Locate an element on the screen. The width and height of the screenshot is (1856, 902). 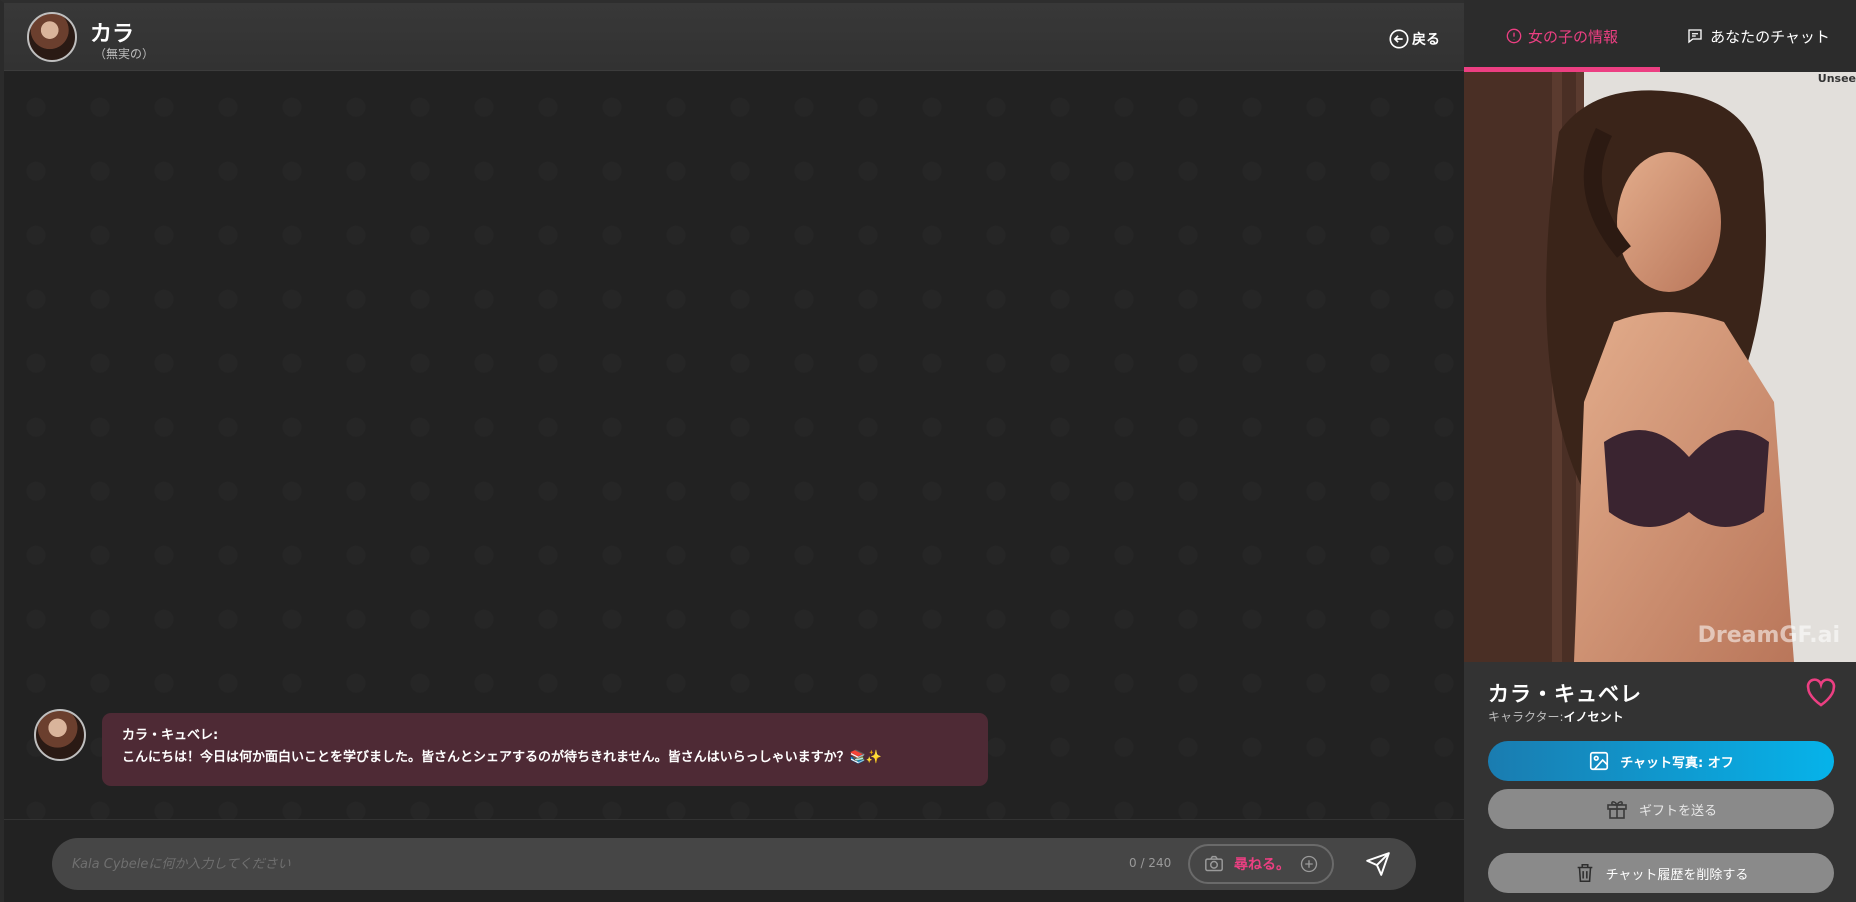
tab-your-chat-label: あなたのチャット is located at coordinates (1770, 36).